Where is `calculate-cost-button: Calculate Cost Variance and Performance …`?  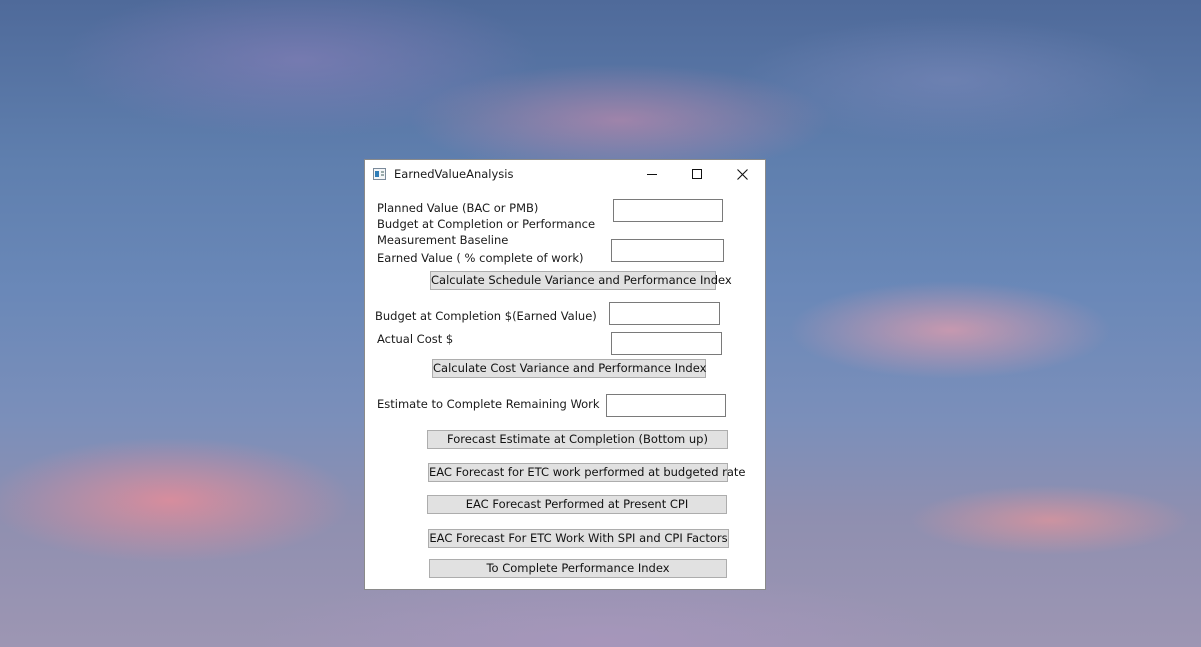
calculate-cost-button: Calculate Cost Variance and Performance … is located at coordinates (569, 368).